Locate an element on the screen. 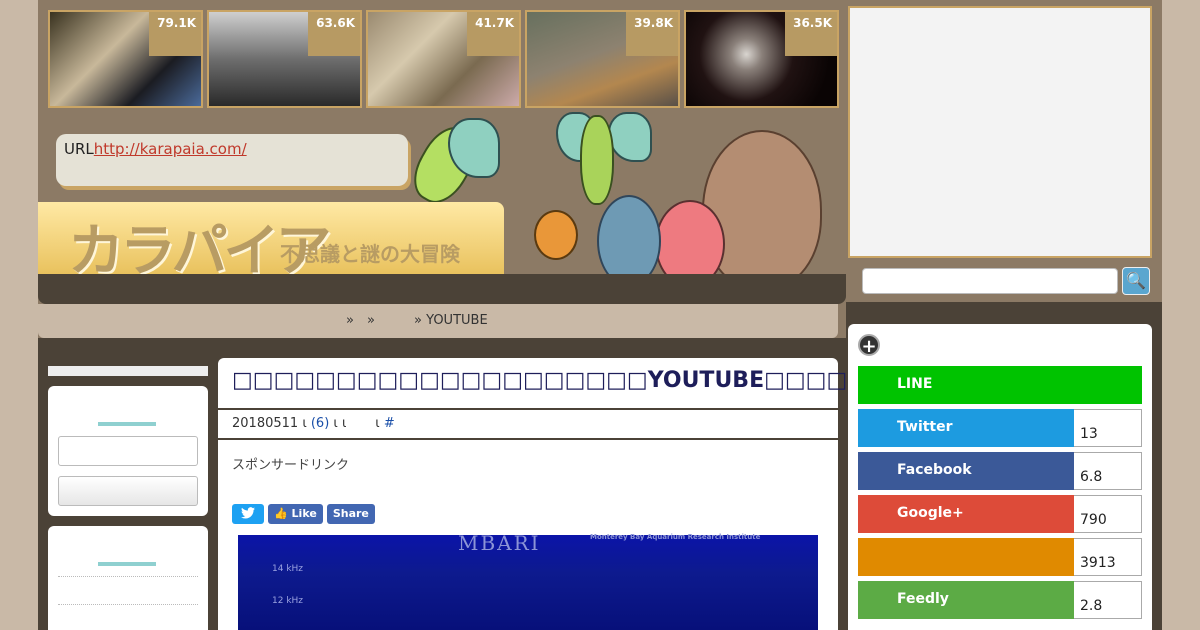 Image resolution: width=1200 pixels, height=630 pixels. hatena-share-button is located at coordinates (966, 557).